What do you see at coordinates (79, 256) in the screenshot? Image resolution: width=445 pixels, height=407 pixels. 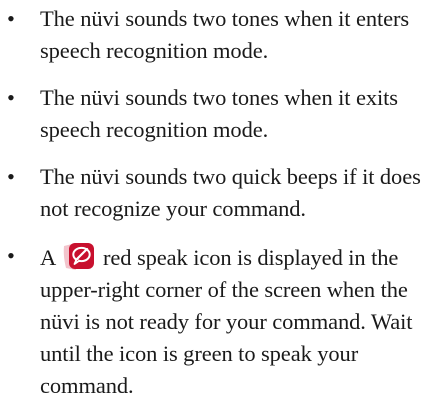 I see `red-speak-icon` at bounding box center [79, 256].